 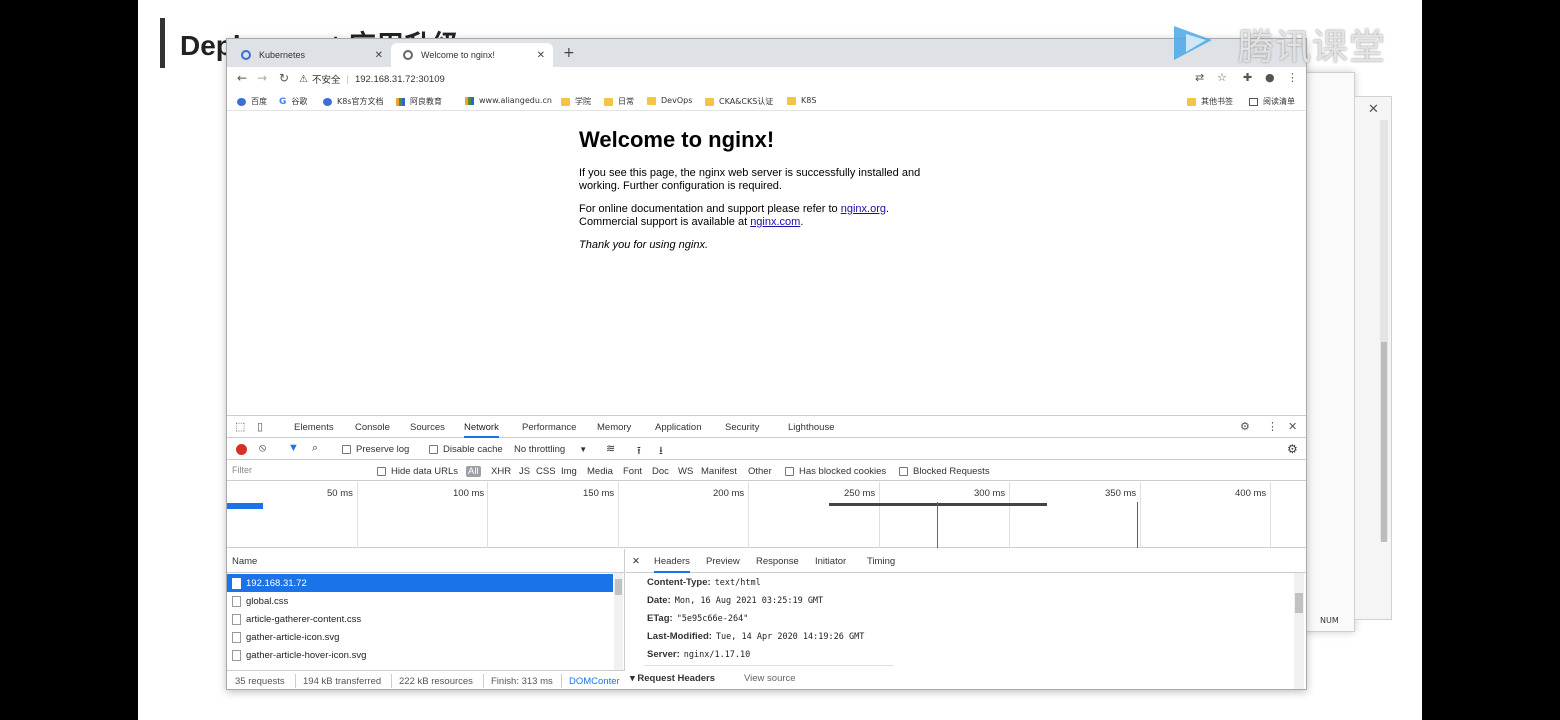 What do you see at coordinates (618, 587) in the screenshot?
I see `requests-scroll-thumb` at bounding box center [618, 587].